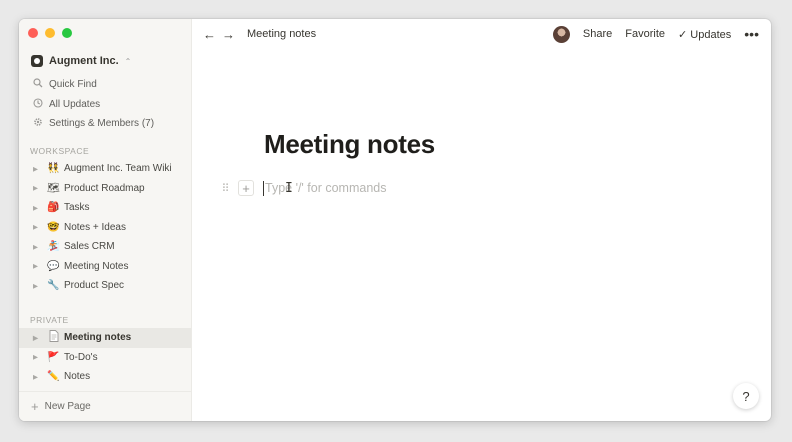 Image resolution: width=792 pixels, height=442 pixels. What do you see at coordinates (102, 124) in the screenshot?
I see `sidebar-item-label: Settings & Members (7)` at bounding box center [102, 124].